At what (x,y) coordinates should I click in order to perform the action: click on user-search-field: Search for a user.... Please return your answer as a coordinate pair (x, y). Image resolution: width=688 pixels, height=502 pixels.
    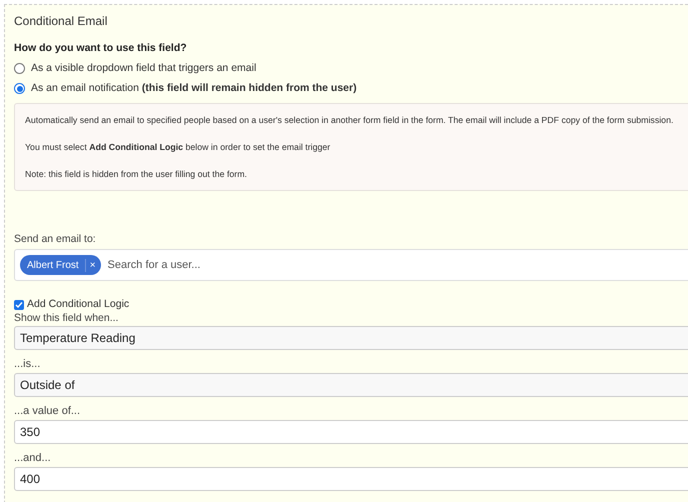
    Looking at the image, I should click on (398, 265).